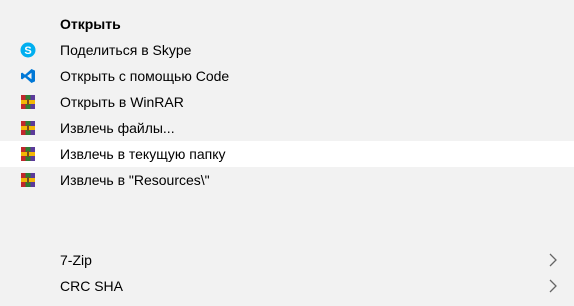 The width and height of the screenshot is (574, 306). Describe the element at coordinates (92, 286) in the screenshot. I see `menu-item-label: CRC SHA` at that location.